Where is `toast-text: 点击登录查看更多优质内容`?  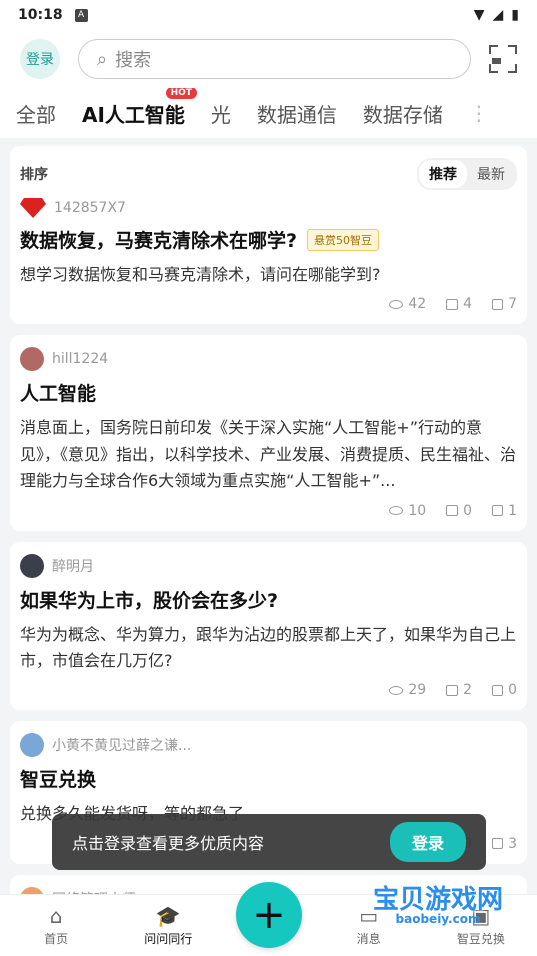 toast-text: 点击登录查看更多优质内容 is located at coordinates (168, 843).